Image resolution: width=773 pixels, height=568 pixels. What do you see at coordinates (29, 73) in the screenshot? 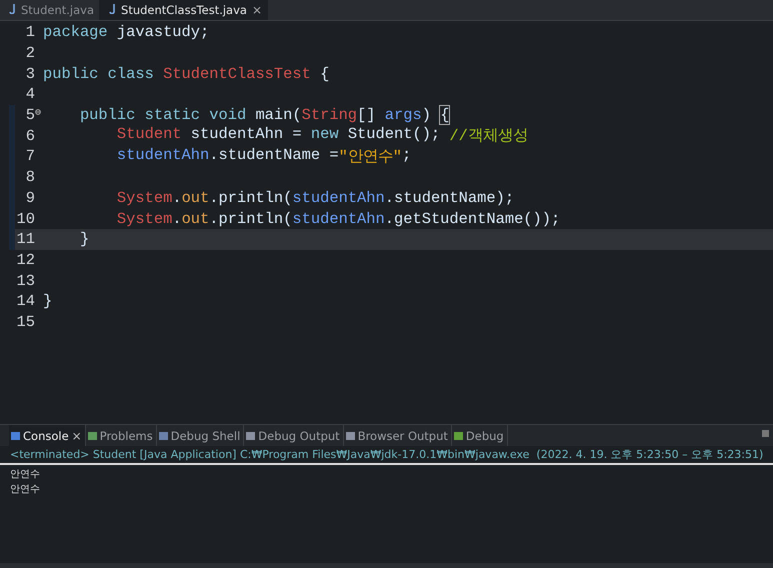
I see `line-number: 3` at bounding box center [29, 73].